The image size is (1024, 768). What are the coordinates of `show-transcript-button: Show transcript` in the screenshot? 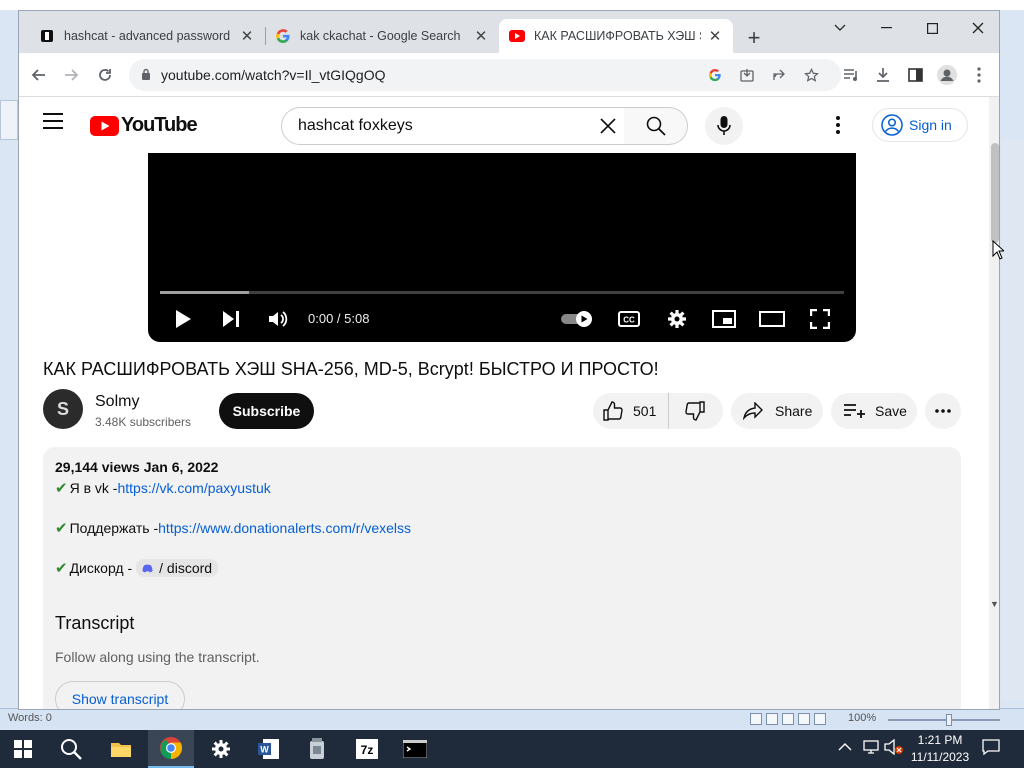 It's located at (120, 695).